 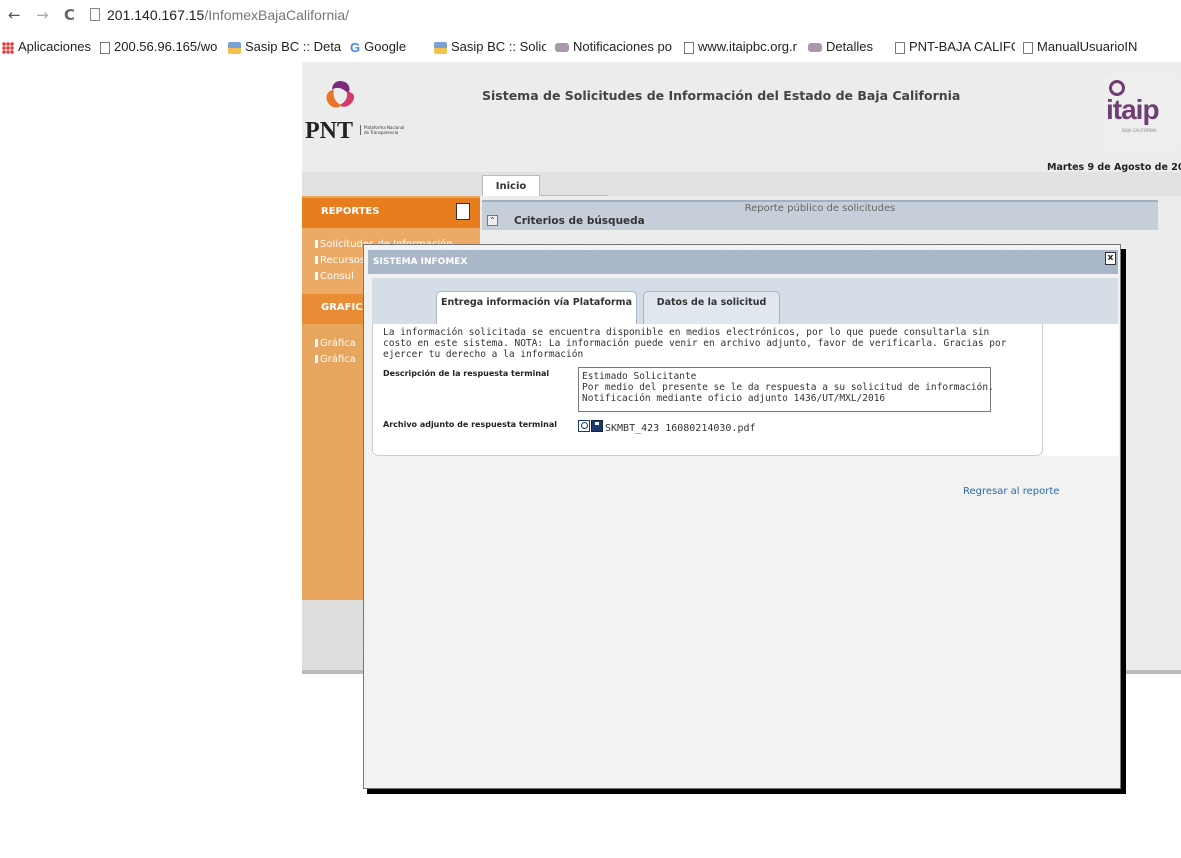 What do you see at coordinates (165, 46) in the screenshot?
I see `bookmark-label: 200.56.96.165/wo` at bounding box center [165, 46].